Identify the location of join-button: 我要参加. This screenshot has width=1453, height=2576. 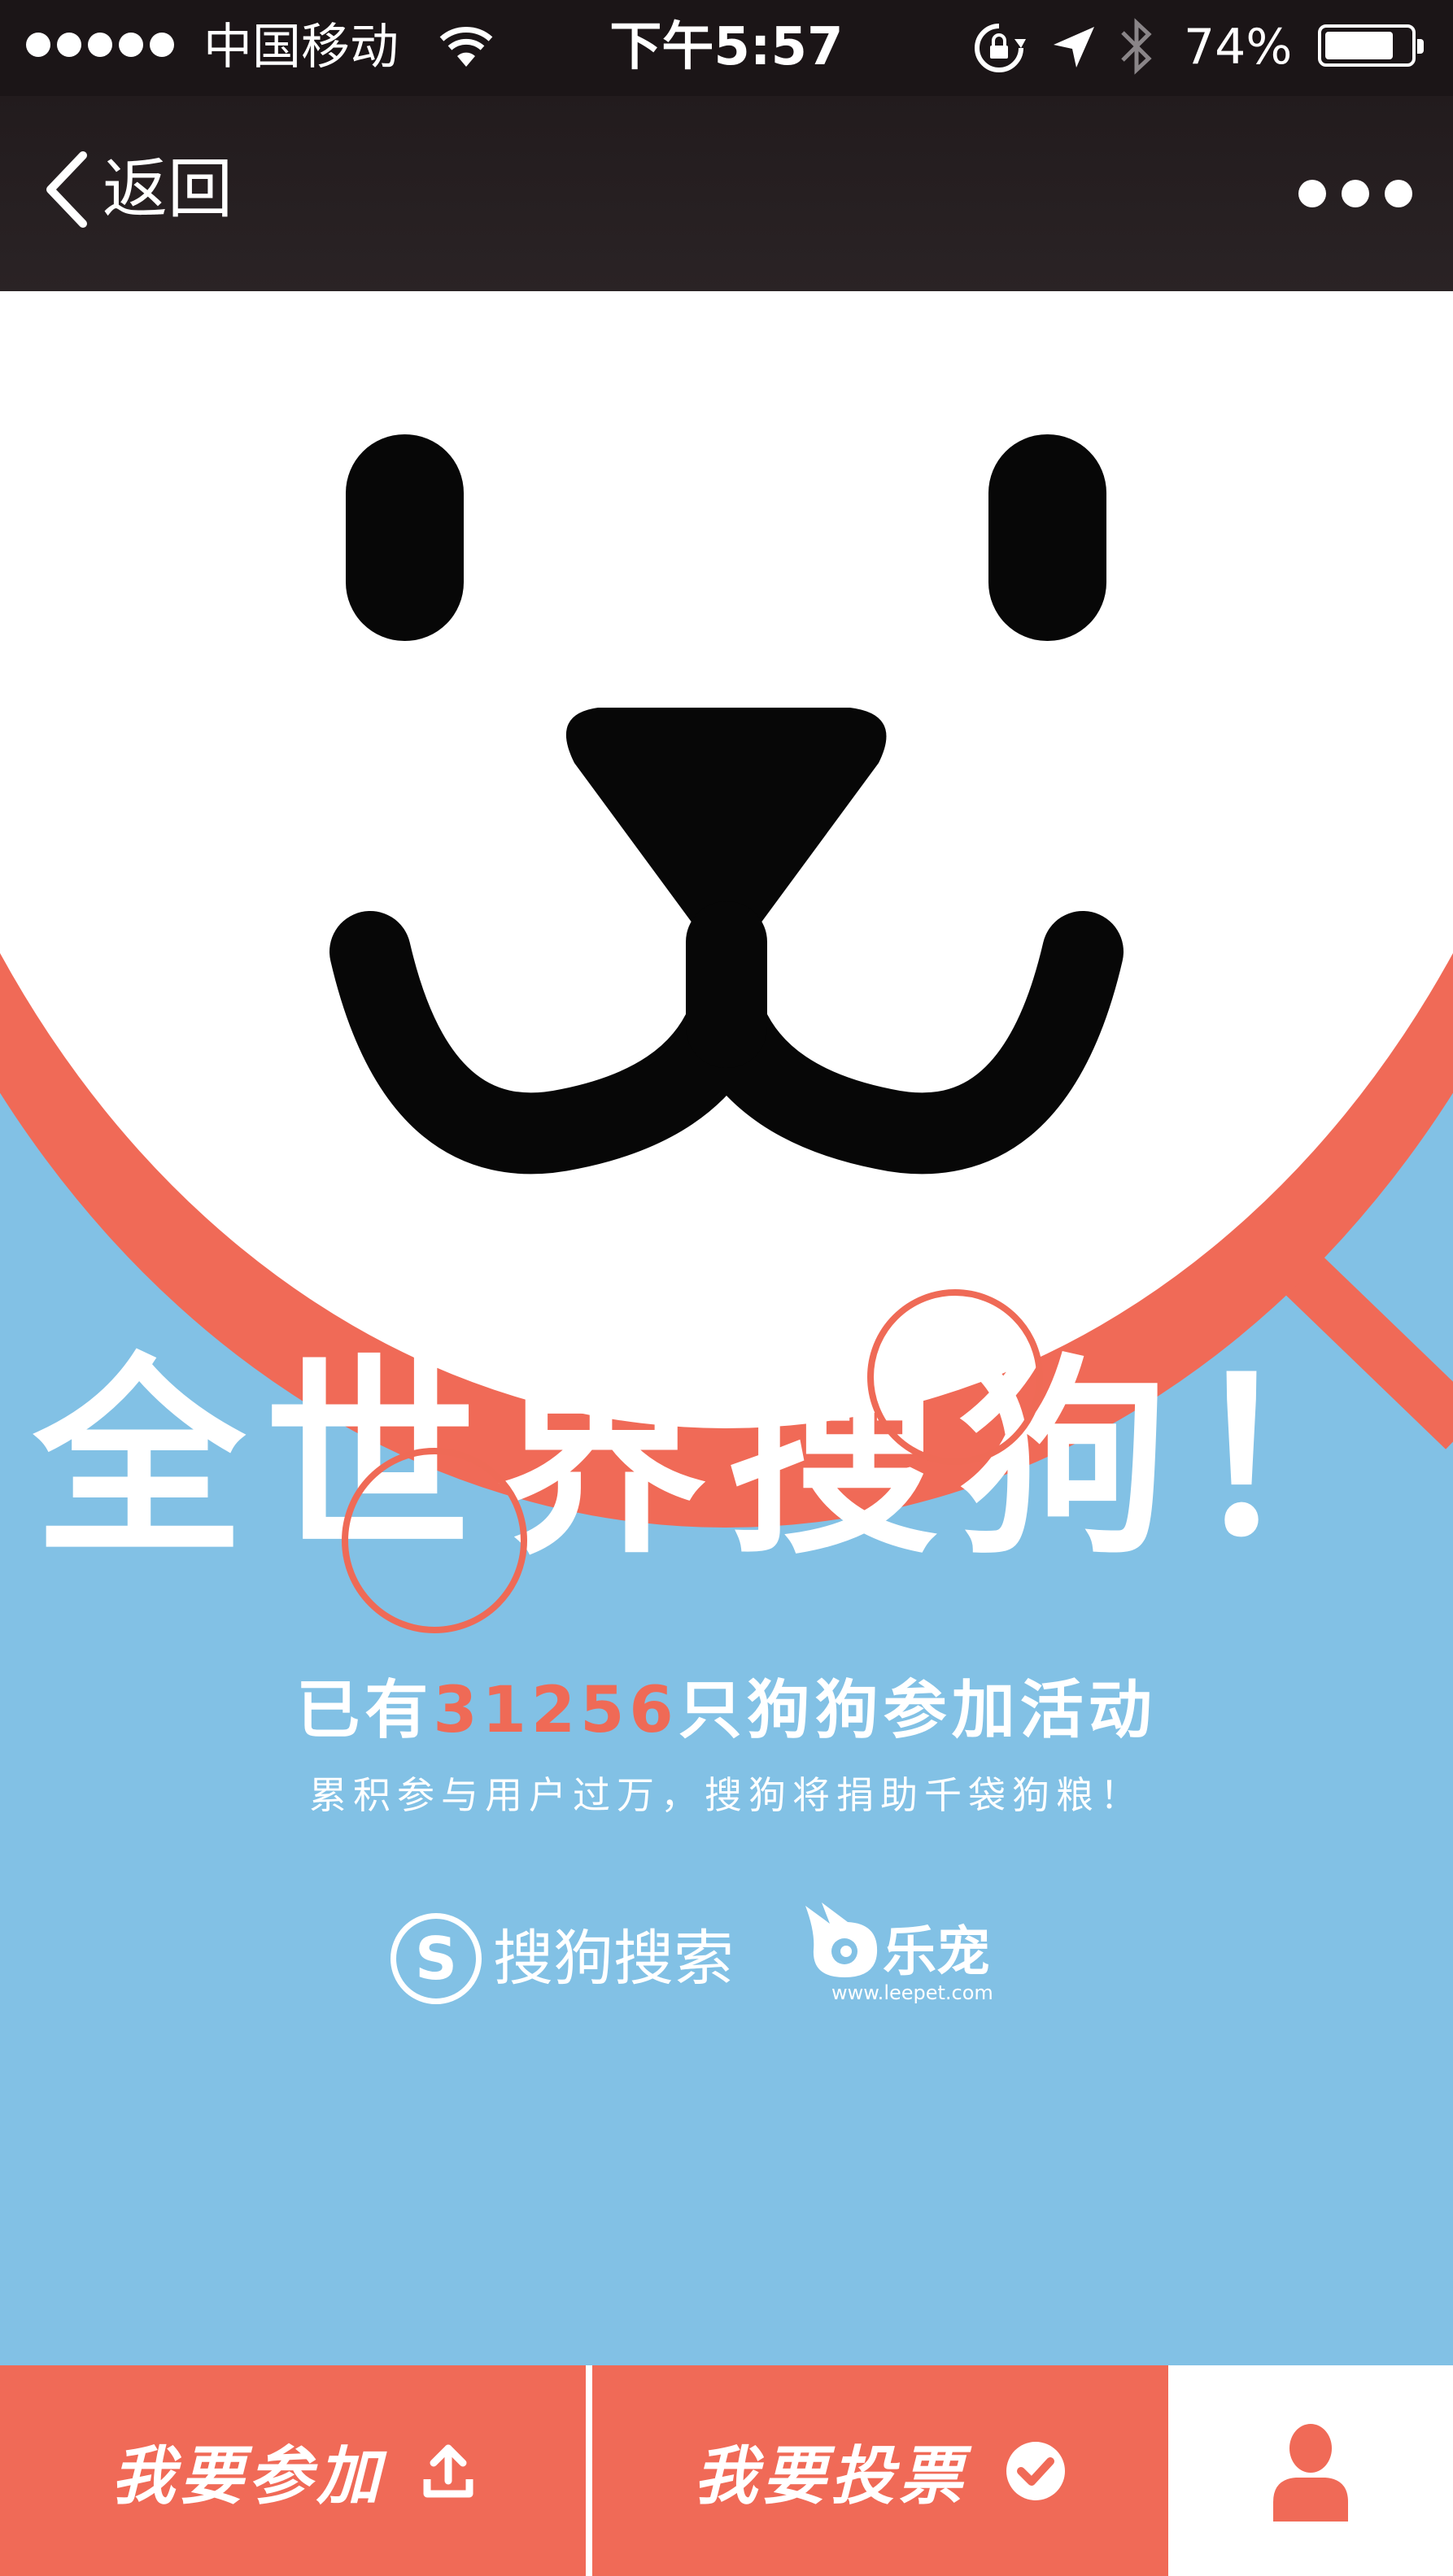
(293, 2470).